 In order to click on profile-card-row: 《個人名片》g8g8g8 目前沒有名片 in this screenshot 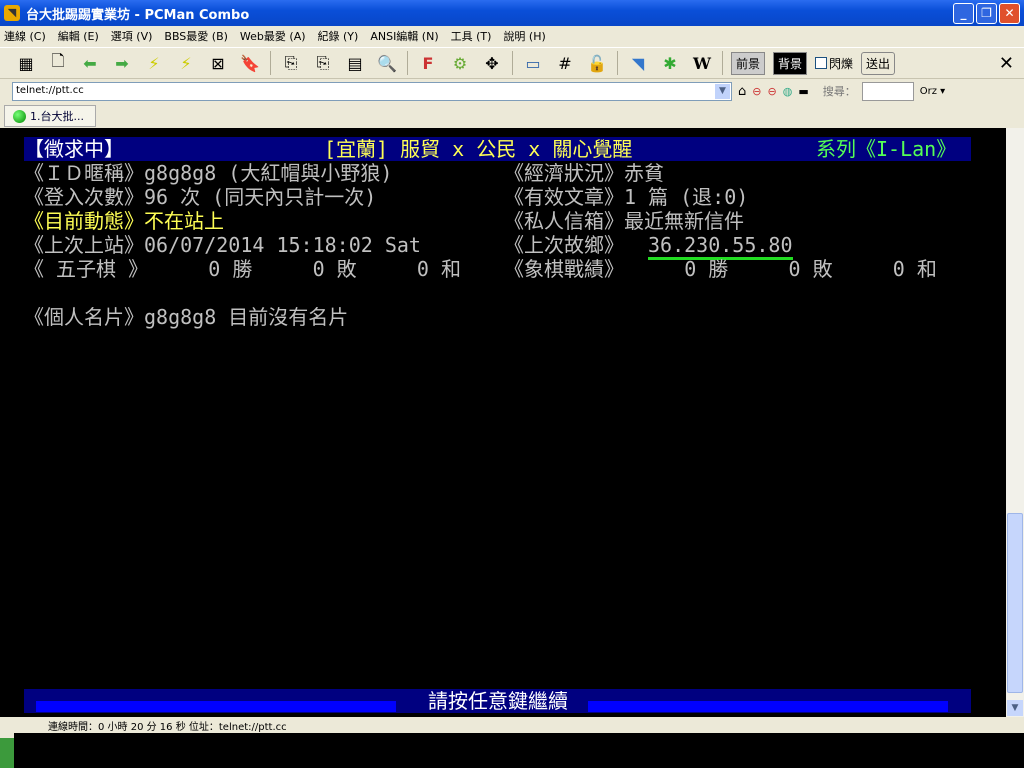, I will do `click(186, 317)`.